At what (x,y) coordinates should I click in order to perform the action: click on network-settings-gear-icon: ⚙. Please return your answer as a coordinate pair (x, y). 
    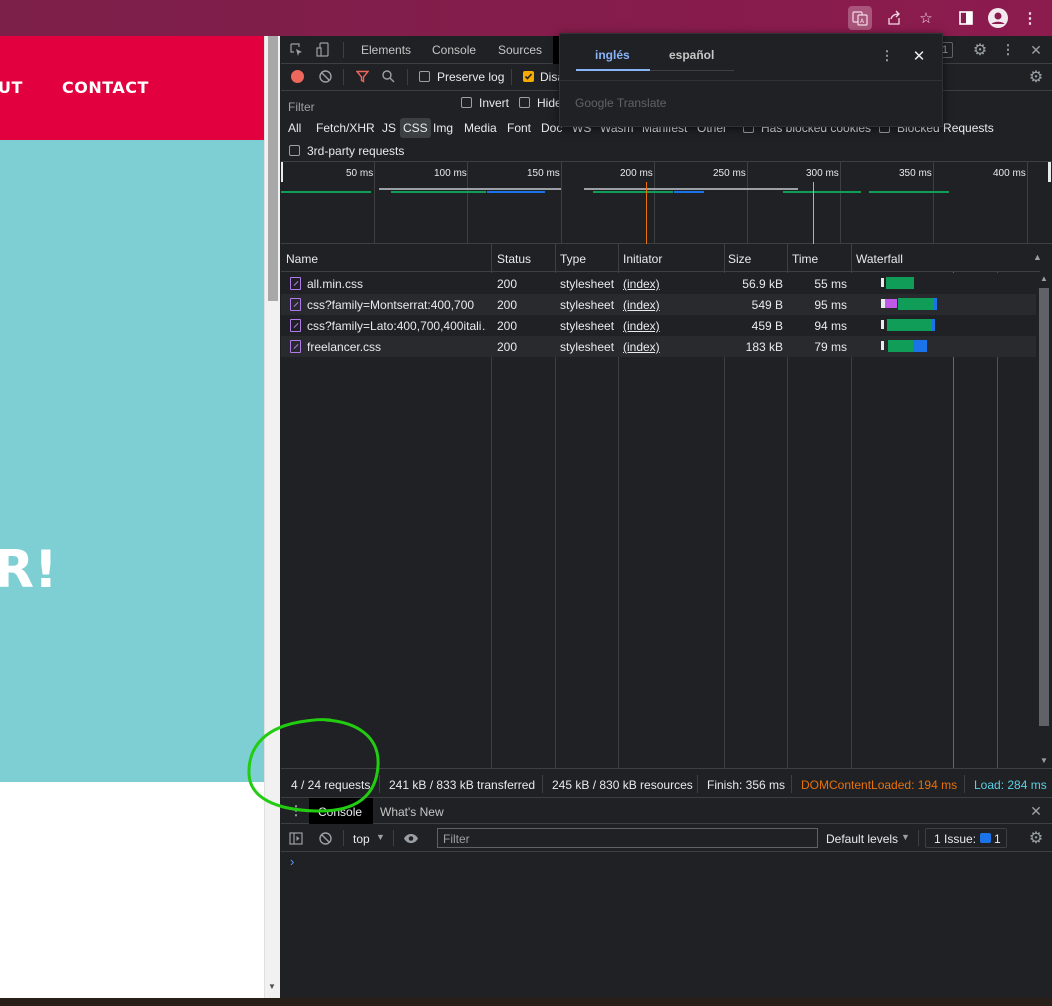
    Looking at the image, I should click on (1036, 77).